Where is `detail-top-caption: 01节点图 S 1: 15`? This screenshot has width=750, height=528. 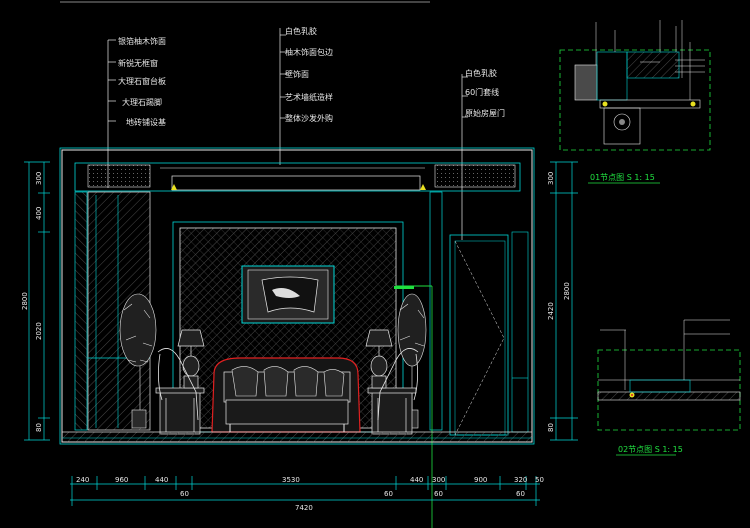
detail-top-caption: 01节点图 S 1: 15 is located at coordinates (622, 177).